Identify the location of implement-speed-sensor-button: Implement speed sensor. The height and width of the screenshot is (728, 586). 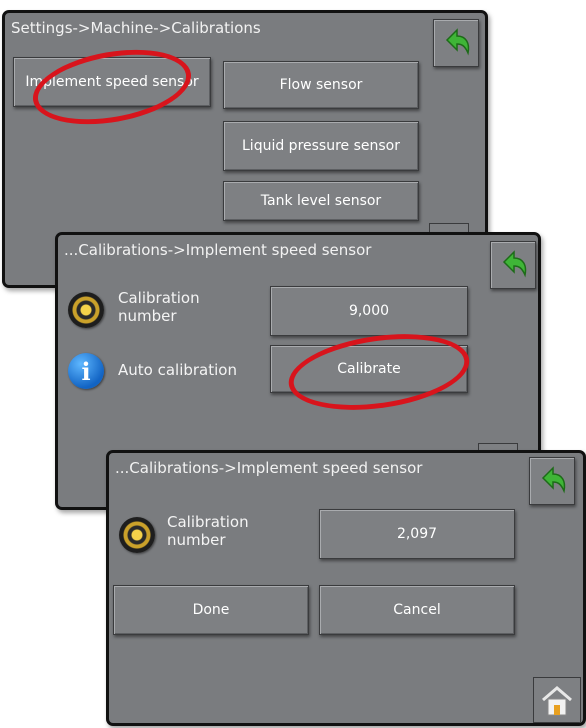
(112, 82).